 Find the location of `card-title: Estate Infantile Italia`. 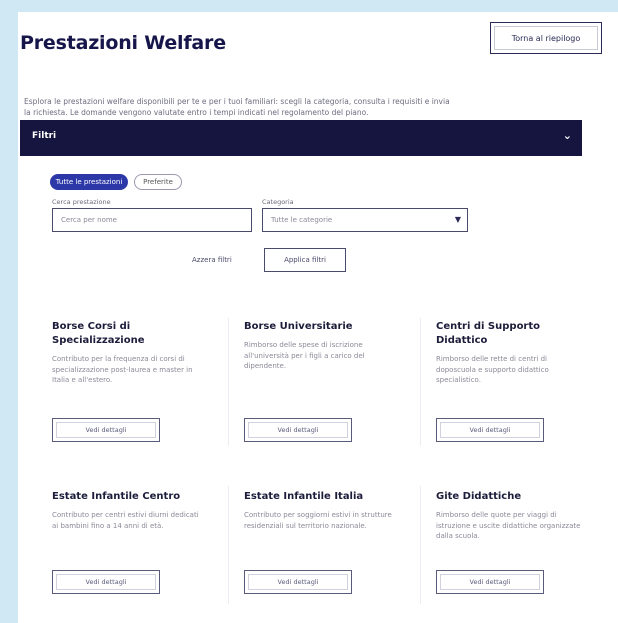

card-title: Estate Infantile Italia is located at coordinates (304, 496).